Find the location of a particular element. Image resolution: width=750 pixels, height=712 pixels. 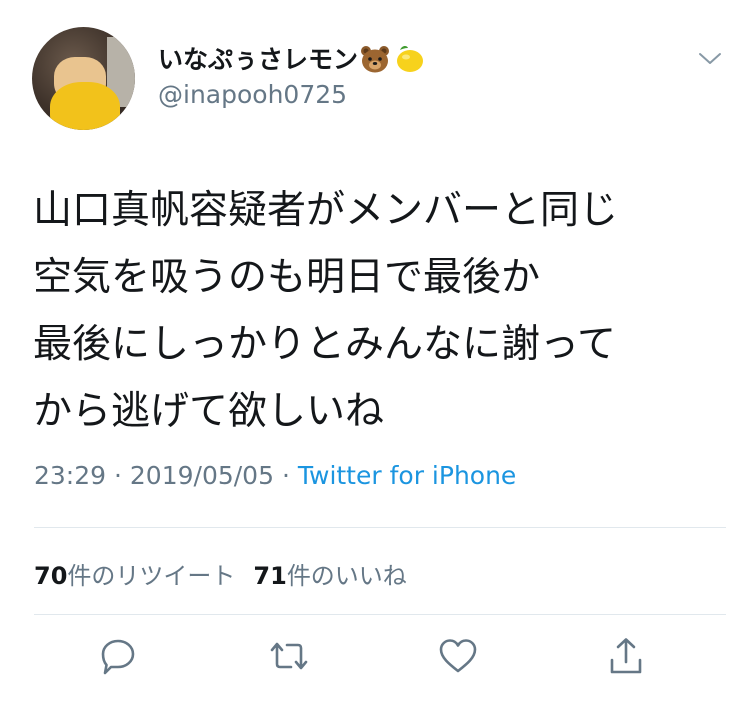

like-stat: 71件のいいね is located at coordinates (329, 576).